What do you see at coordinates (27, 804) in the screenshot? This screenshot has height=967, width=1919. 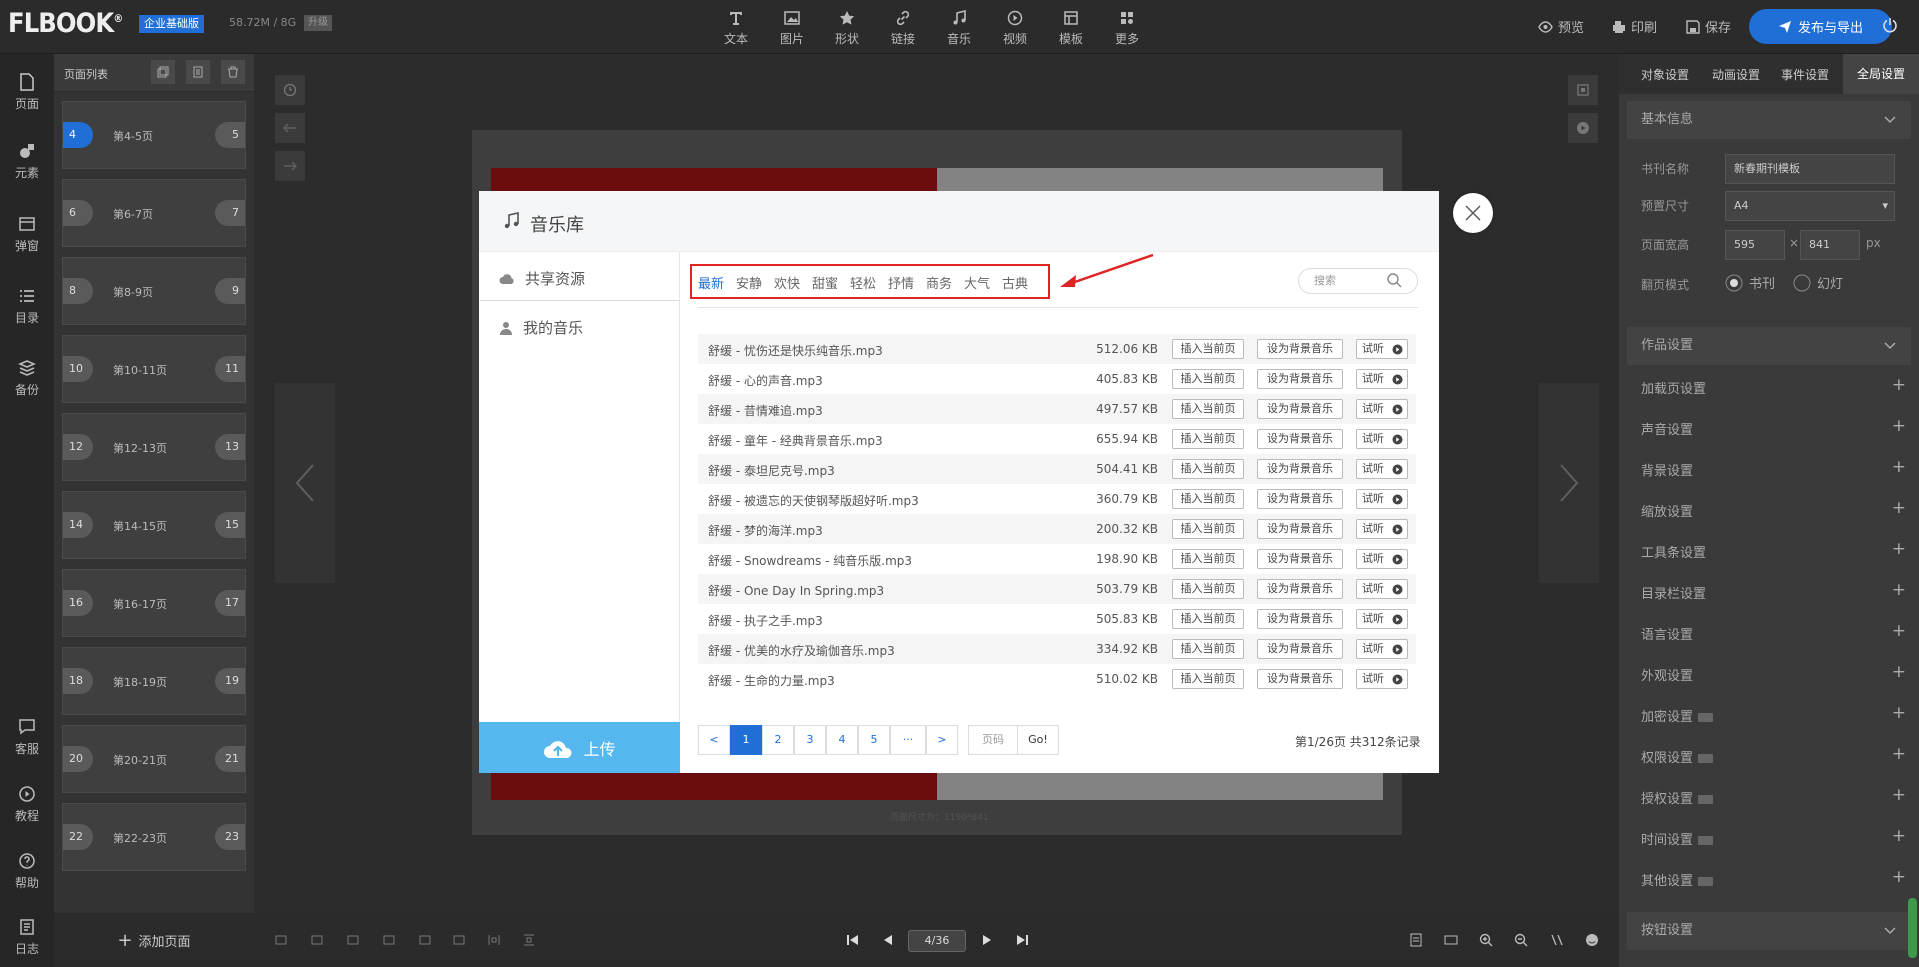 I see `rail-item-tutorial: 教程` at bounding box center [27, 804].